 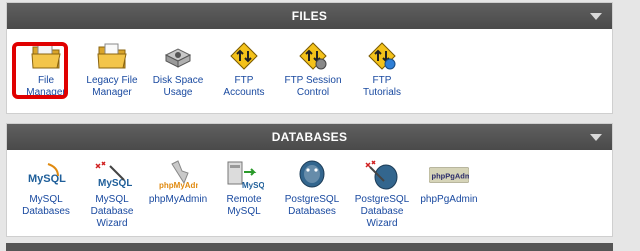 I want to click on phpmyadmin-logo-text: phpMyAdmin, so click(x=178, y=185).